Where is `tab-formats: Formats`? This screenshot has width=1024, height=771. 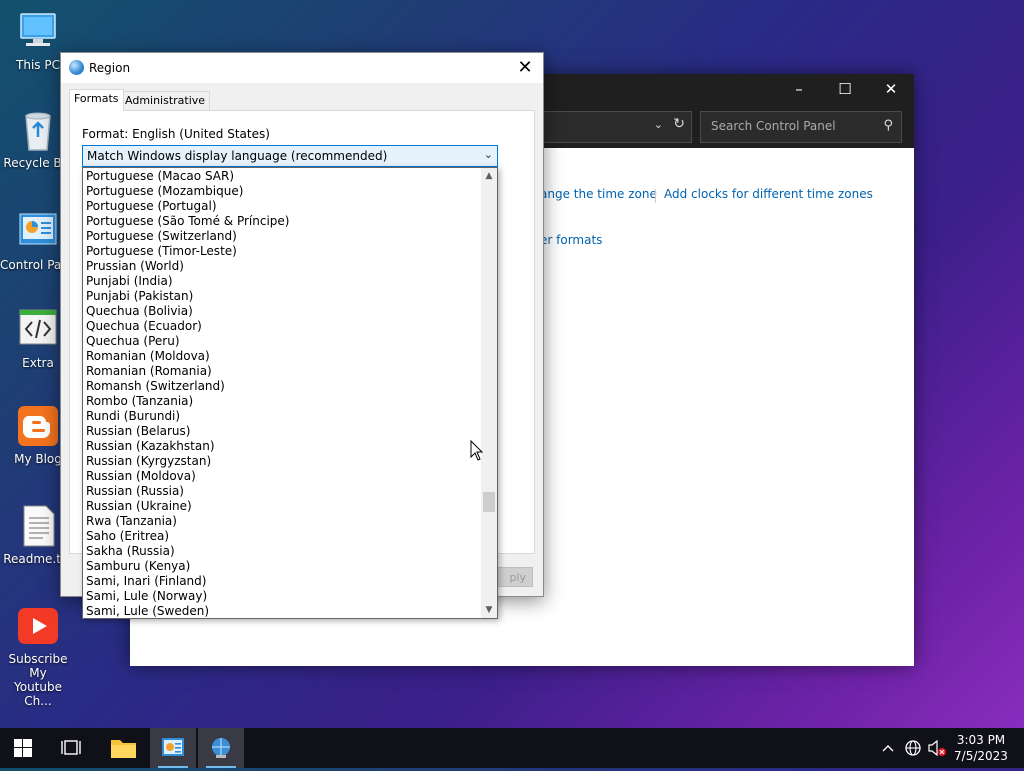 tab-formats: Formats is located at coordinates (96, 100).